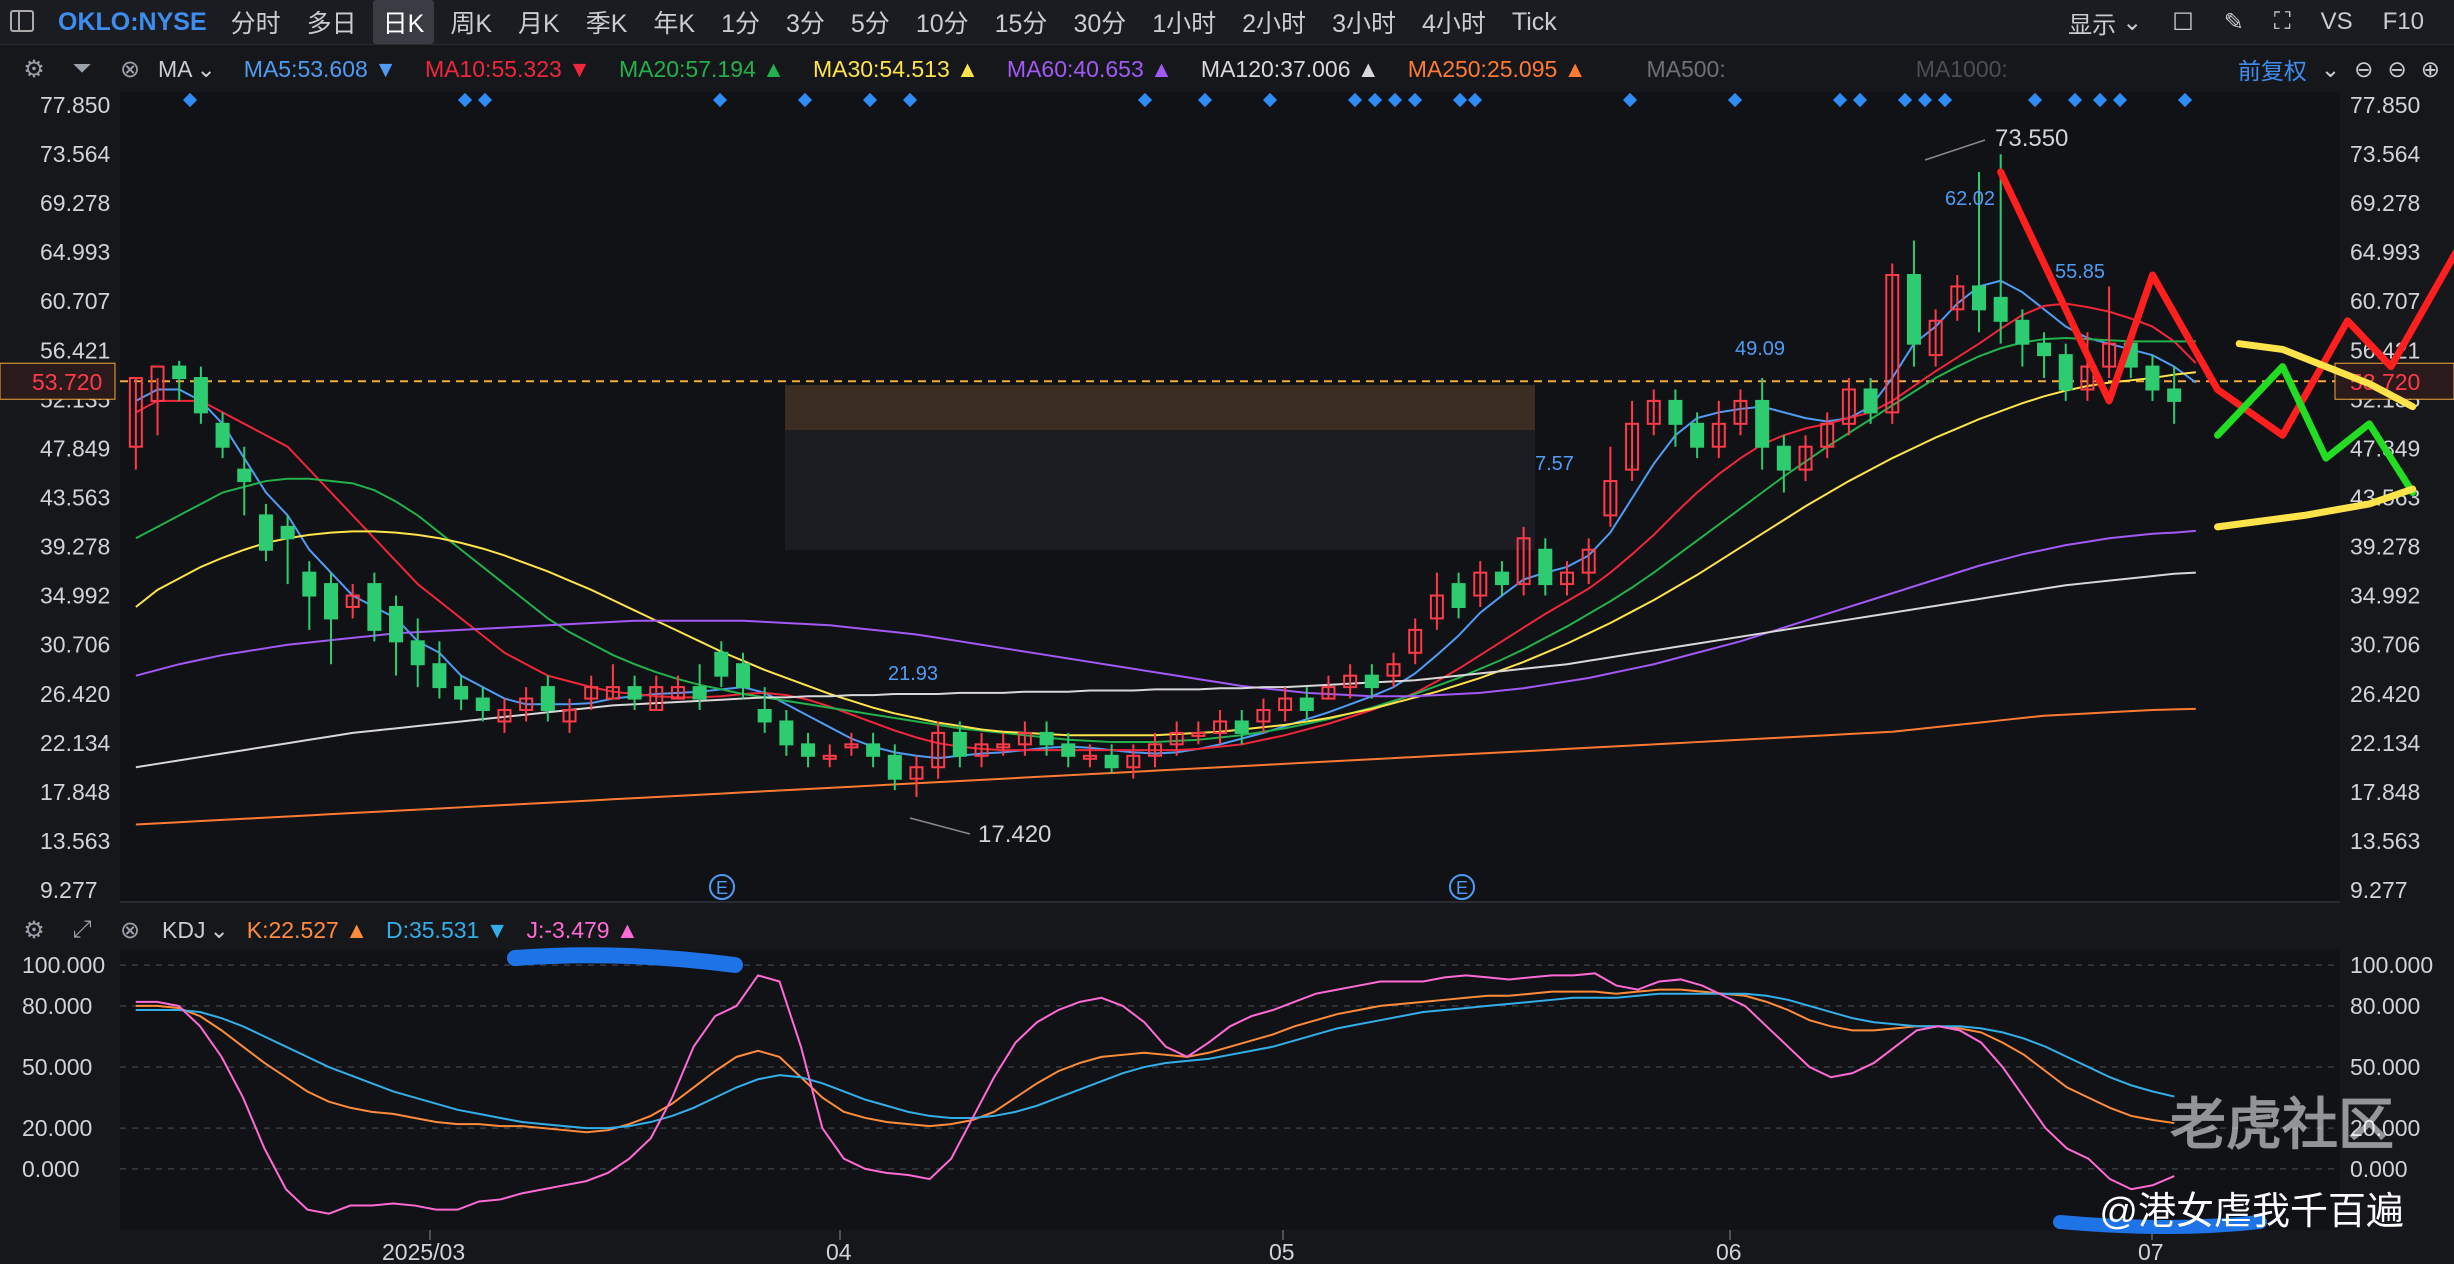  Describe the element at coordinates (2396, 69) in the screenshot. I see `close-icon: ⊖` at that location.